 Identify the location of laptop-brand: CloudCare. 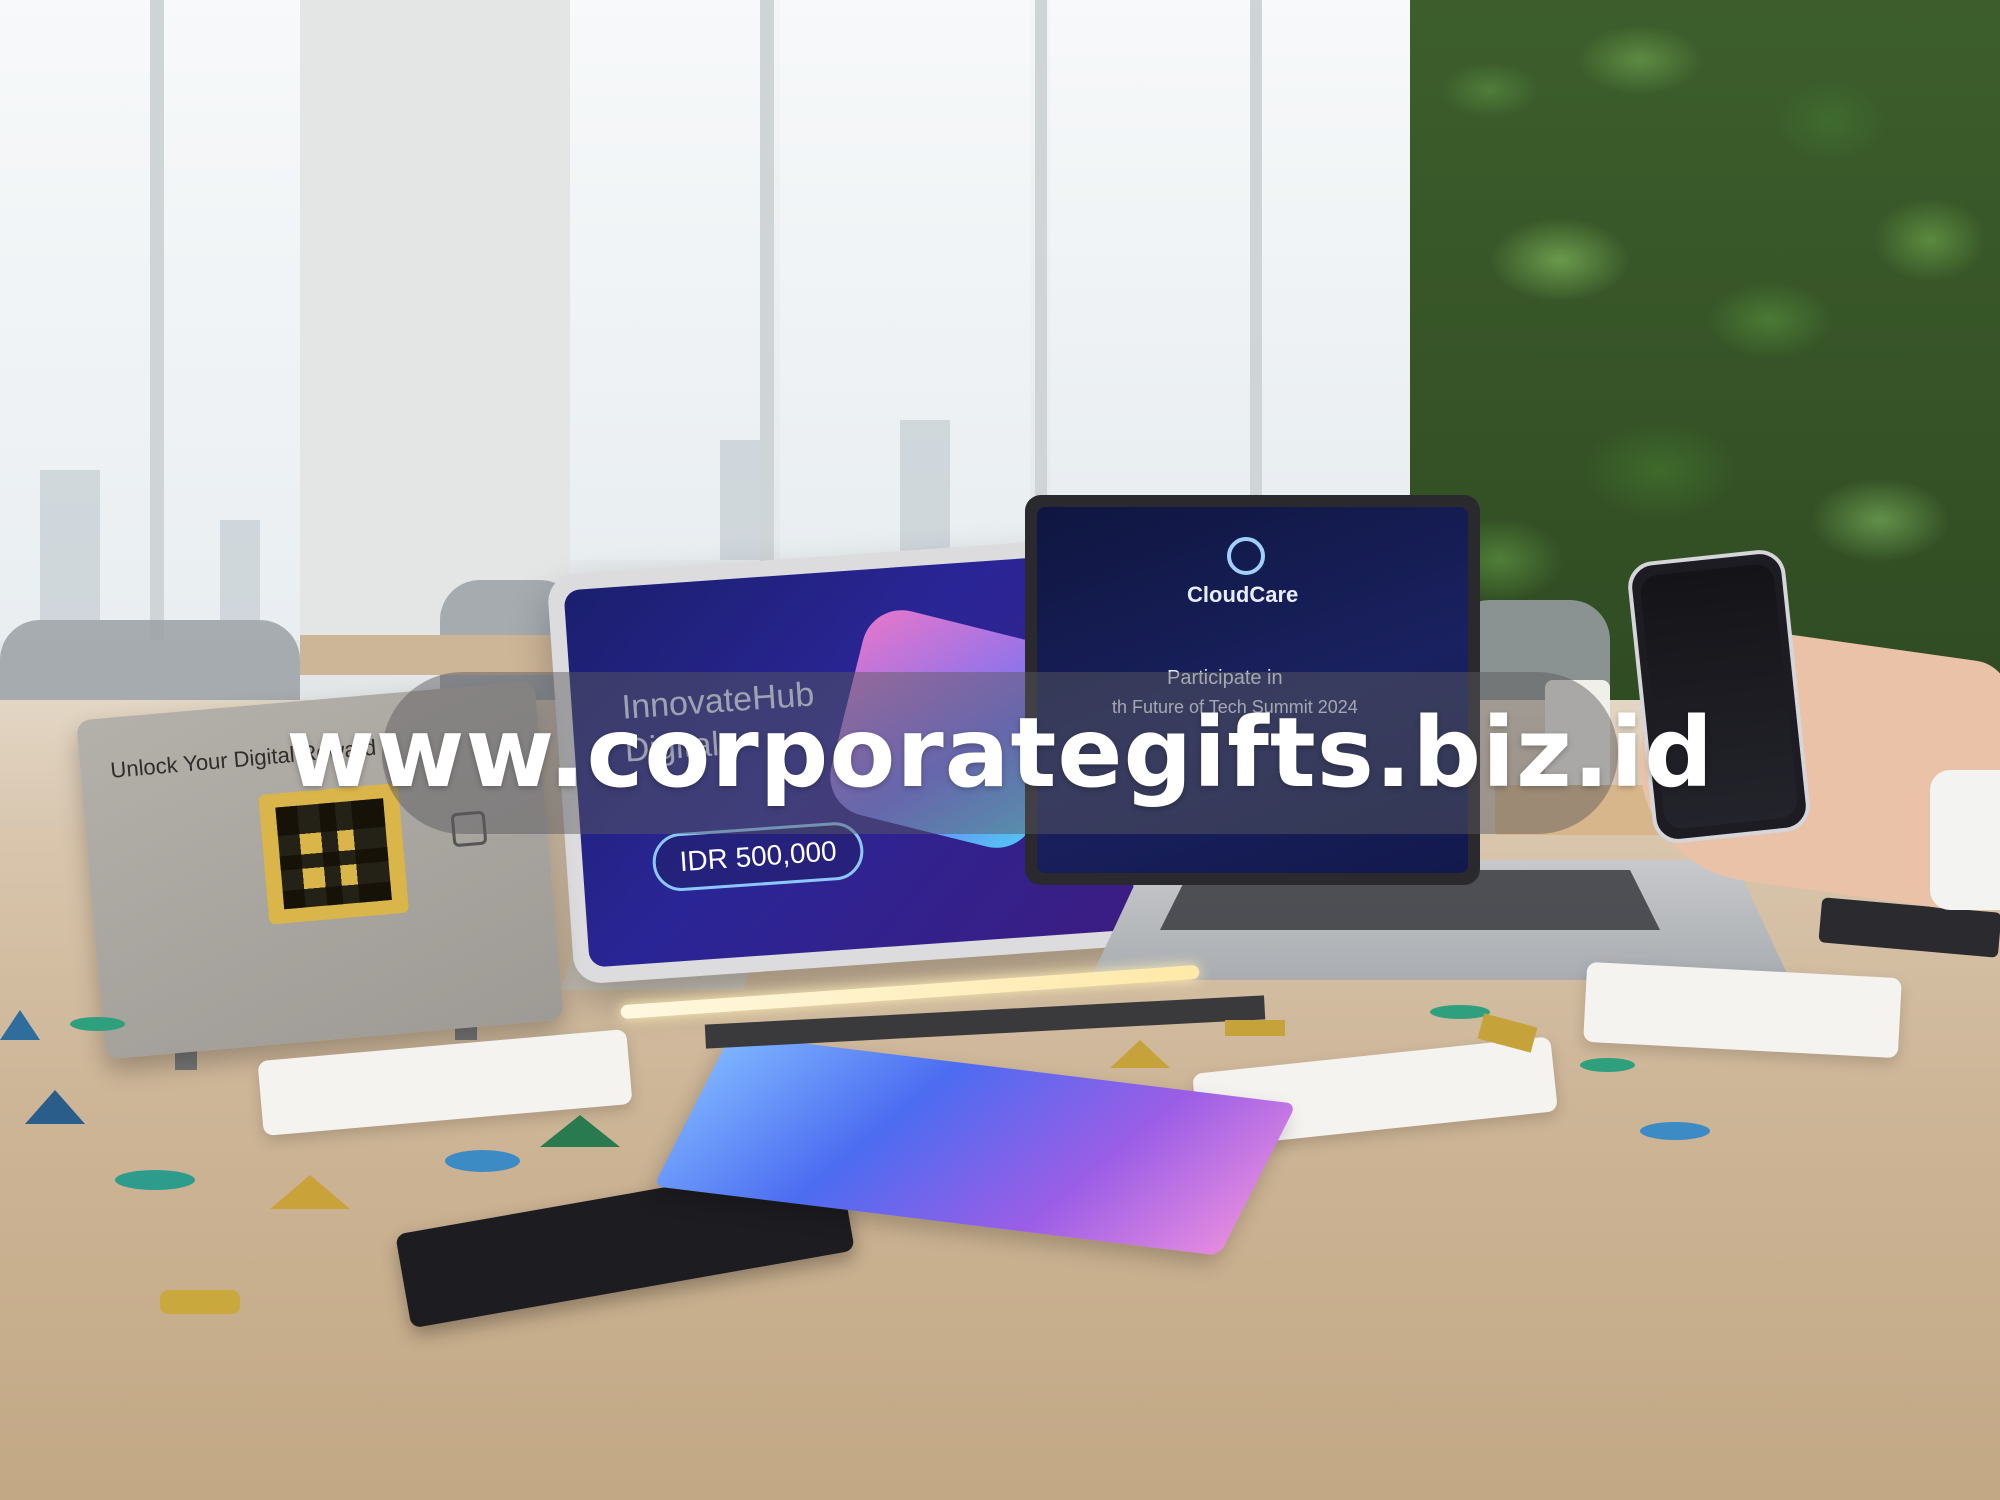
(1243, 594).